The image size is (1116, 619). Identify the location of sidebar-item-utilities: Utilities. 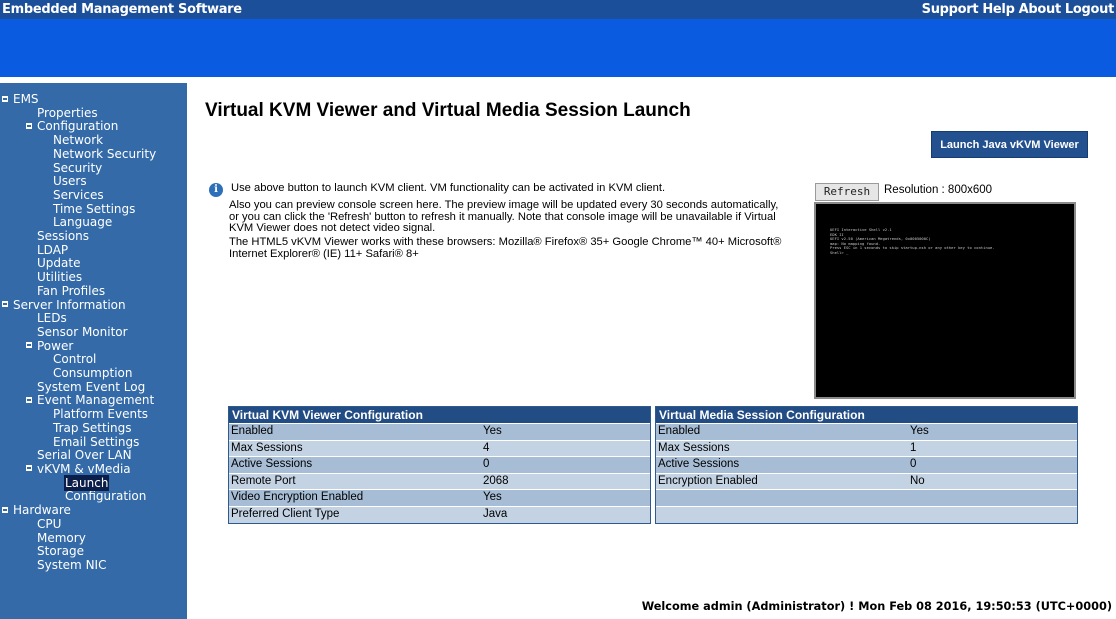
(93, 277).